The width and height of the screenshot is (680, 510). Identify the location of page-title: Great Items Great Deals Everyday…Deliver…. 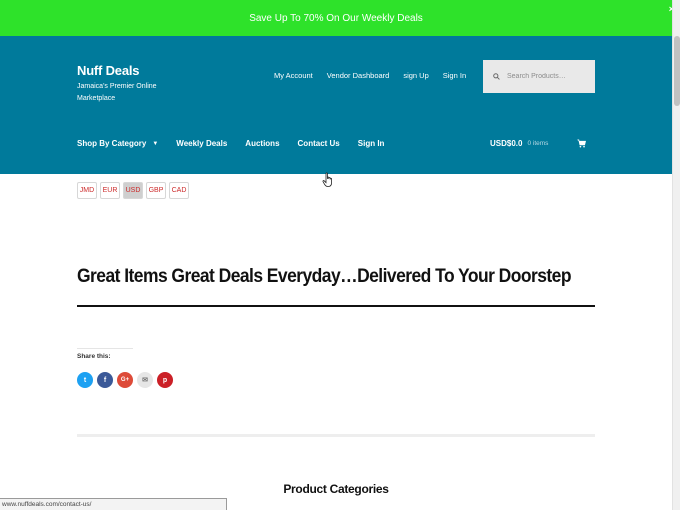
(324, 276).